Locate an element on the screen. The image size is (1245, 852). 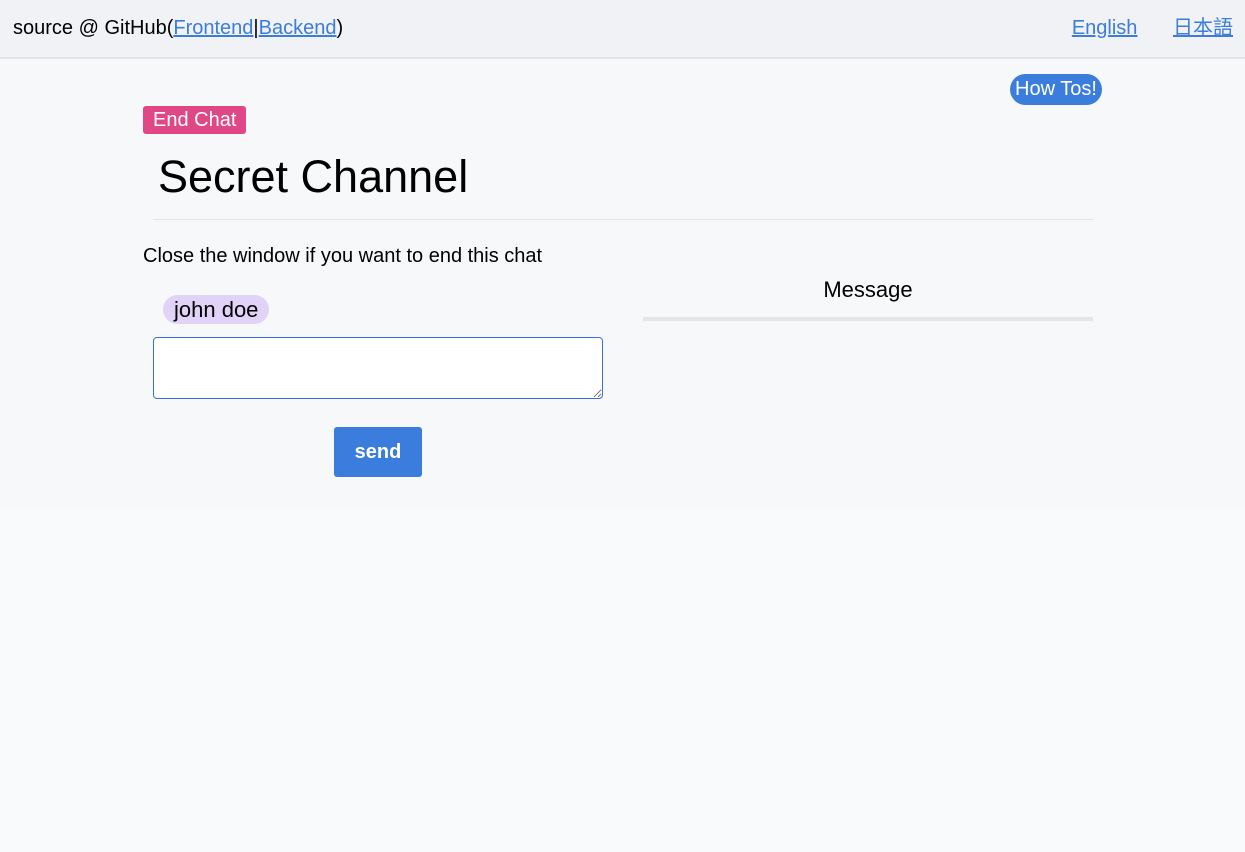
source-links: source @ GitHub(Frontend|Backend) is located at coordinates (178, 28).